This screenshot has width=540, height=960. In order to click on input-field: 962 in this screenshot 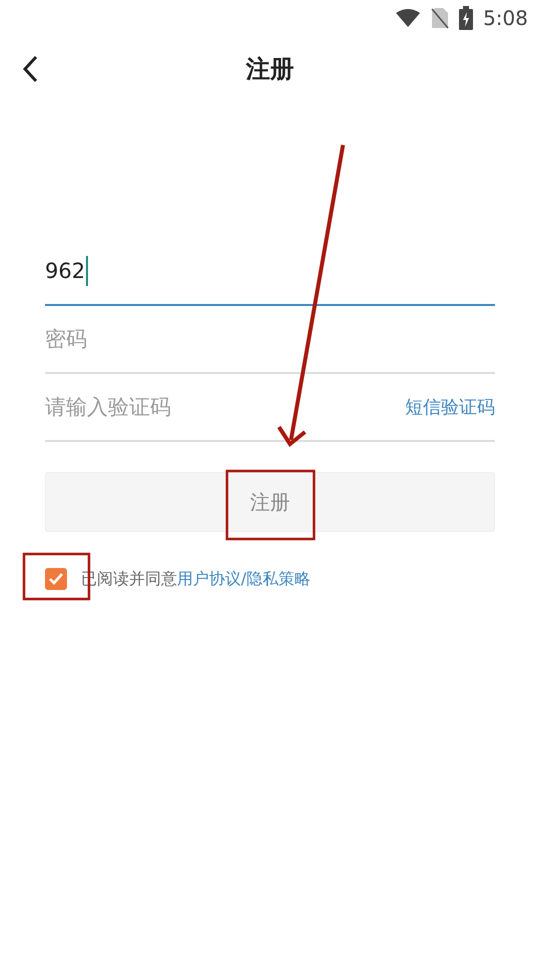, I will do `click(270, 272)`.